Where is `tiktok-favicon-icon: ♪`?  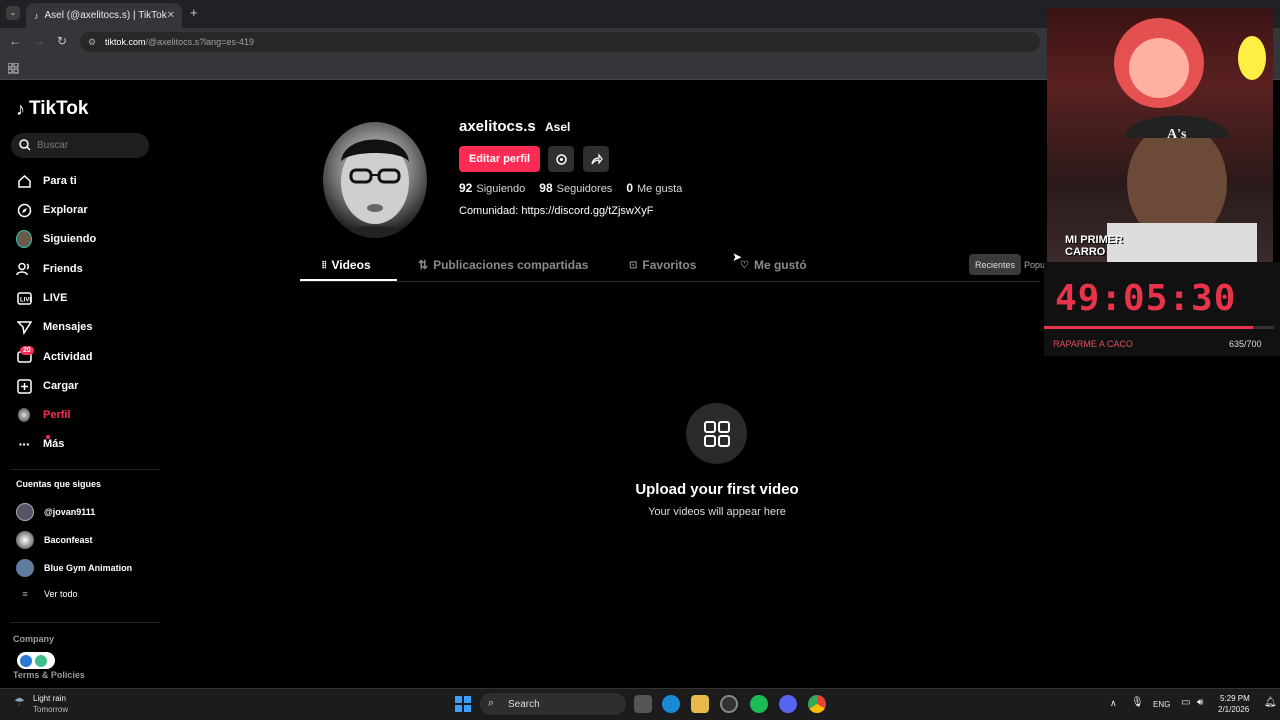 tiktok-favicon-icon: ♪ is located at coordinates (36, 15).